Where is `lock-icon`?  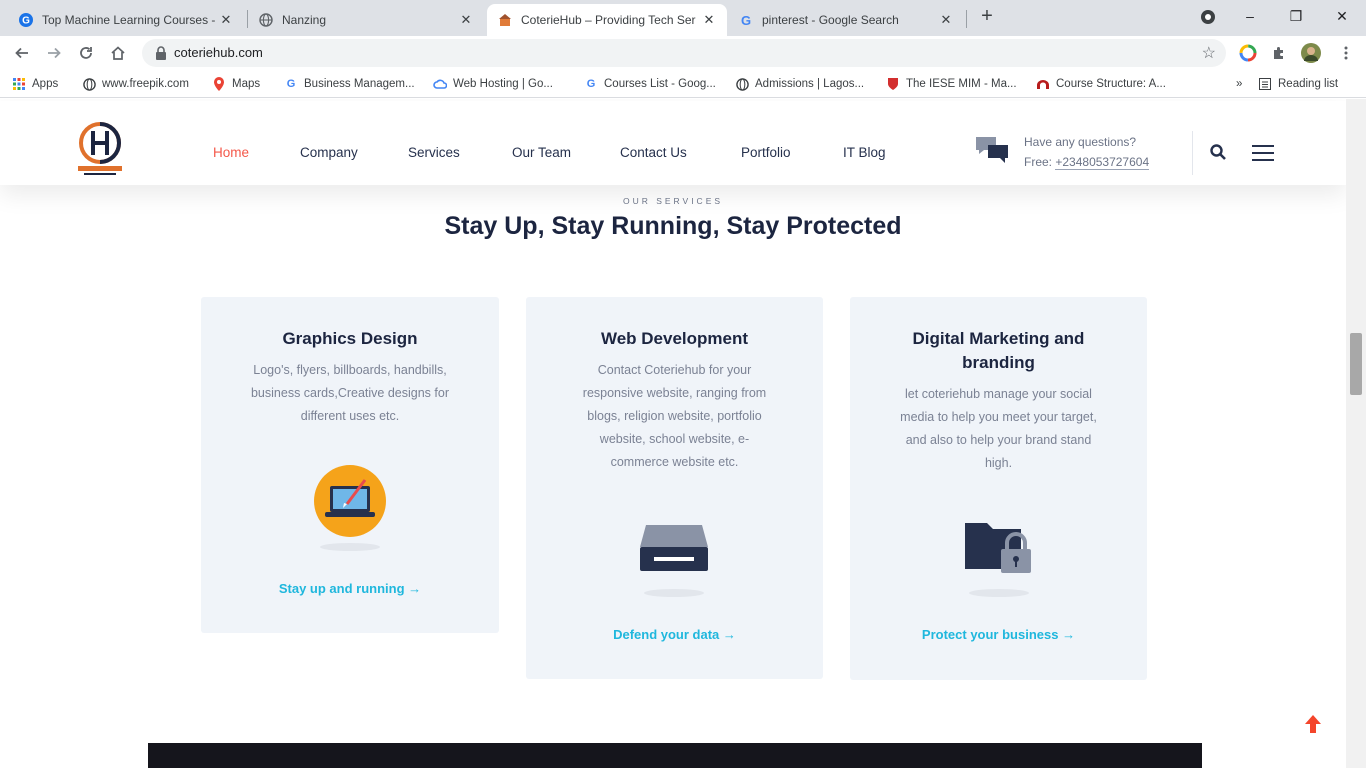
lock-icon is located at coordinates (161, 53).